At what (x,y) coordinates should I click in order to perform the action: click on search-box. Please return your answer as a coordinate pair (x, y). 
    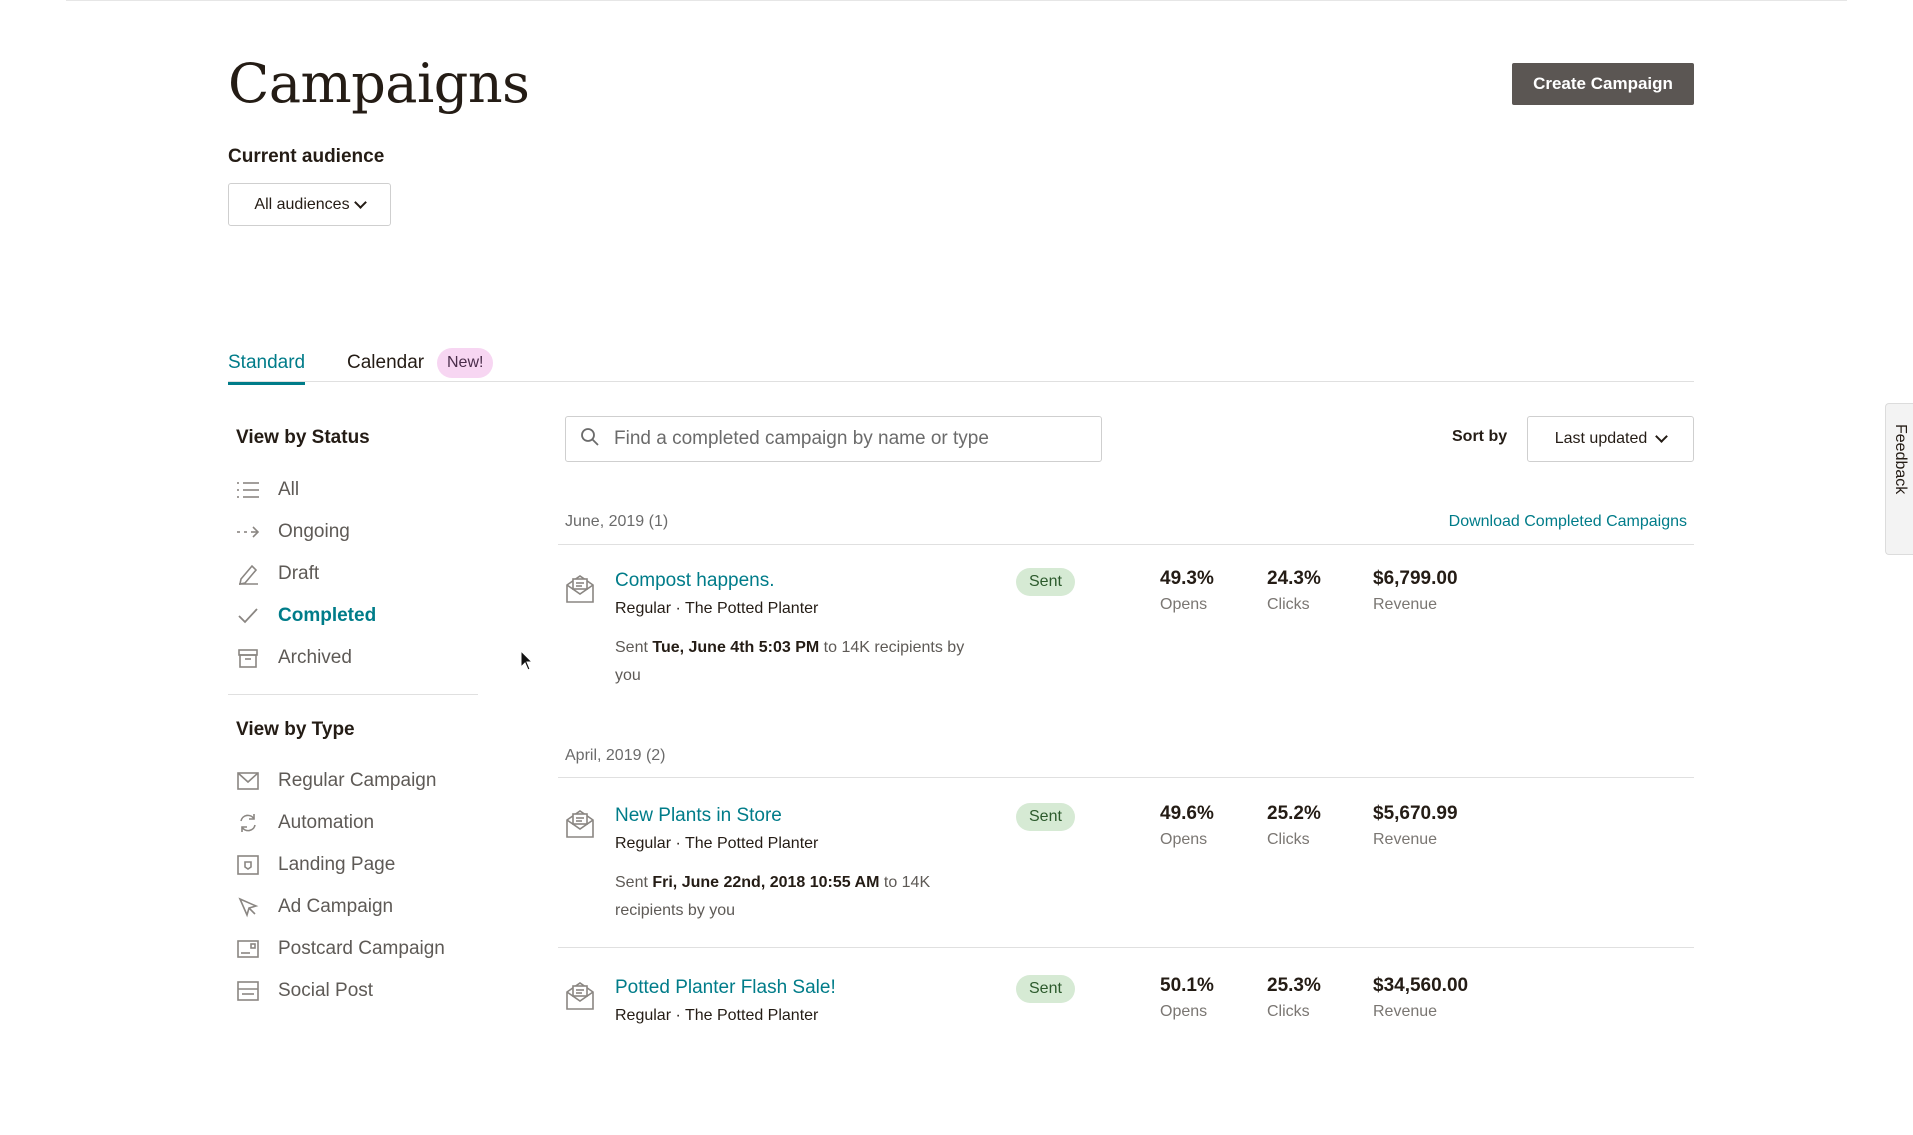
    Looking at the image, I should click on (833, 439).